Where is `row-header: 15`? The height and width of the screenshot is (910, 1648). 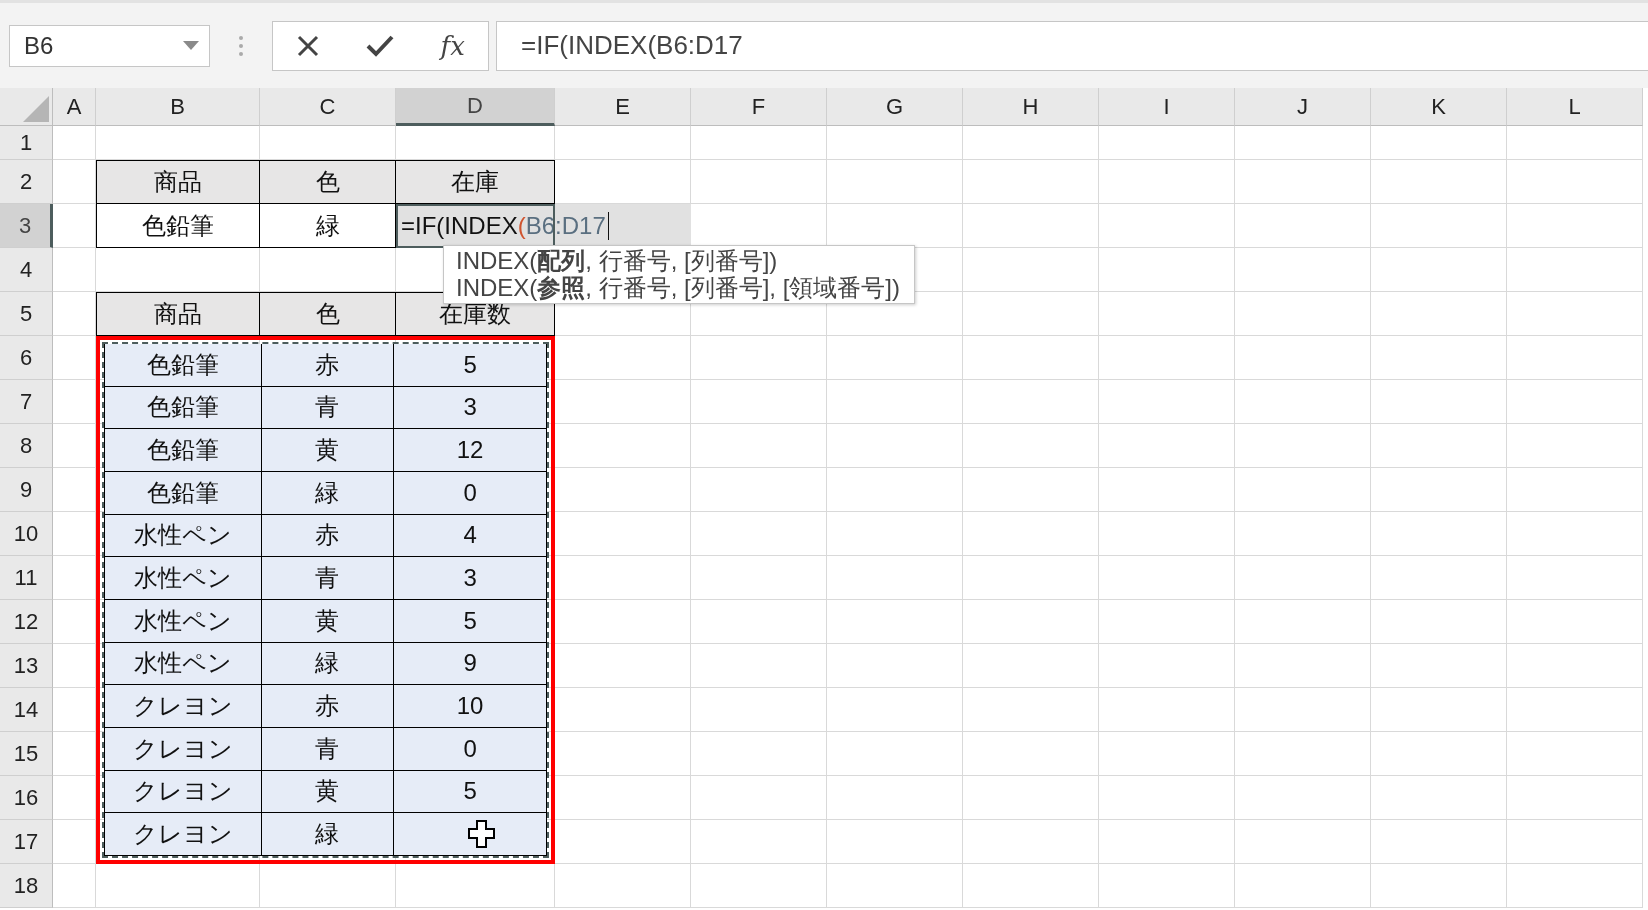
row-header: 15 is located at coordinates (26, 754).